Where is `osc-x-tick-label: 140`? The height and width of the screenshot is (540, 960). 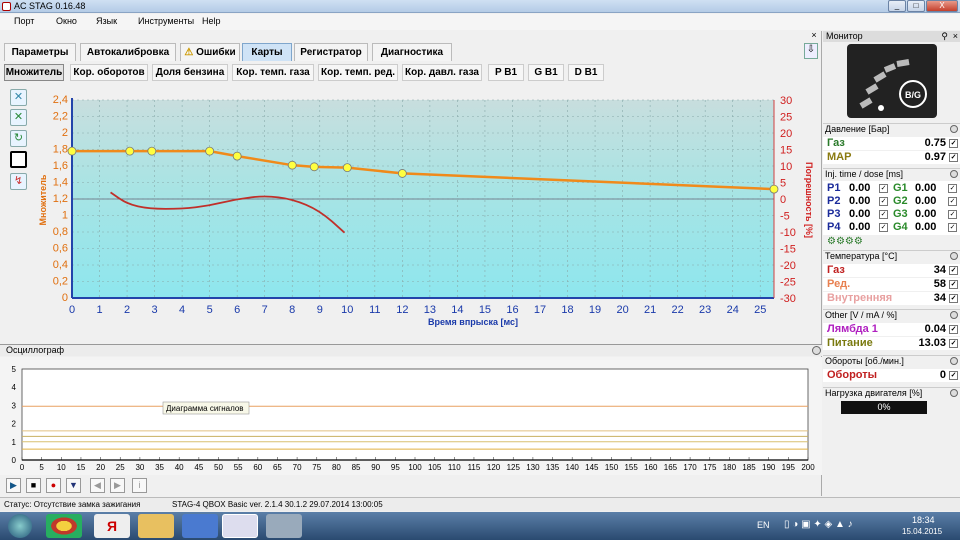 osc-x-tick-label: 140 is located at coordinates (573, 467).